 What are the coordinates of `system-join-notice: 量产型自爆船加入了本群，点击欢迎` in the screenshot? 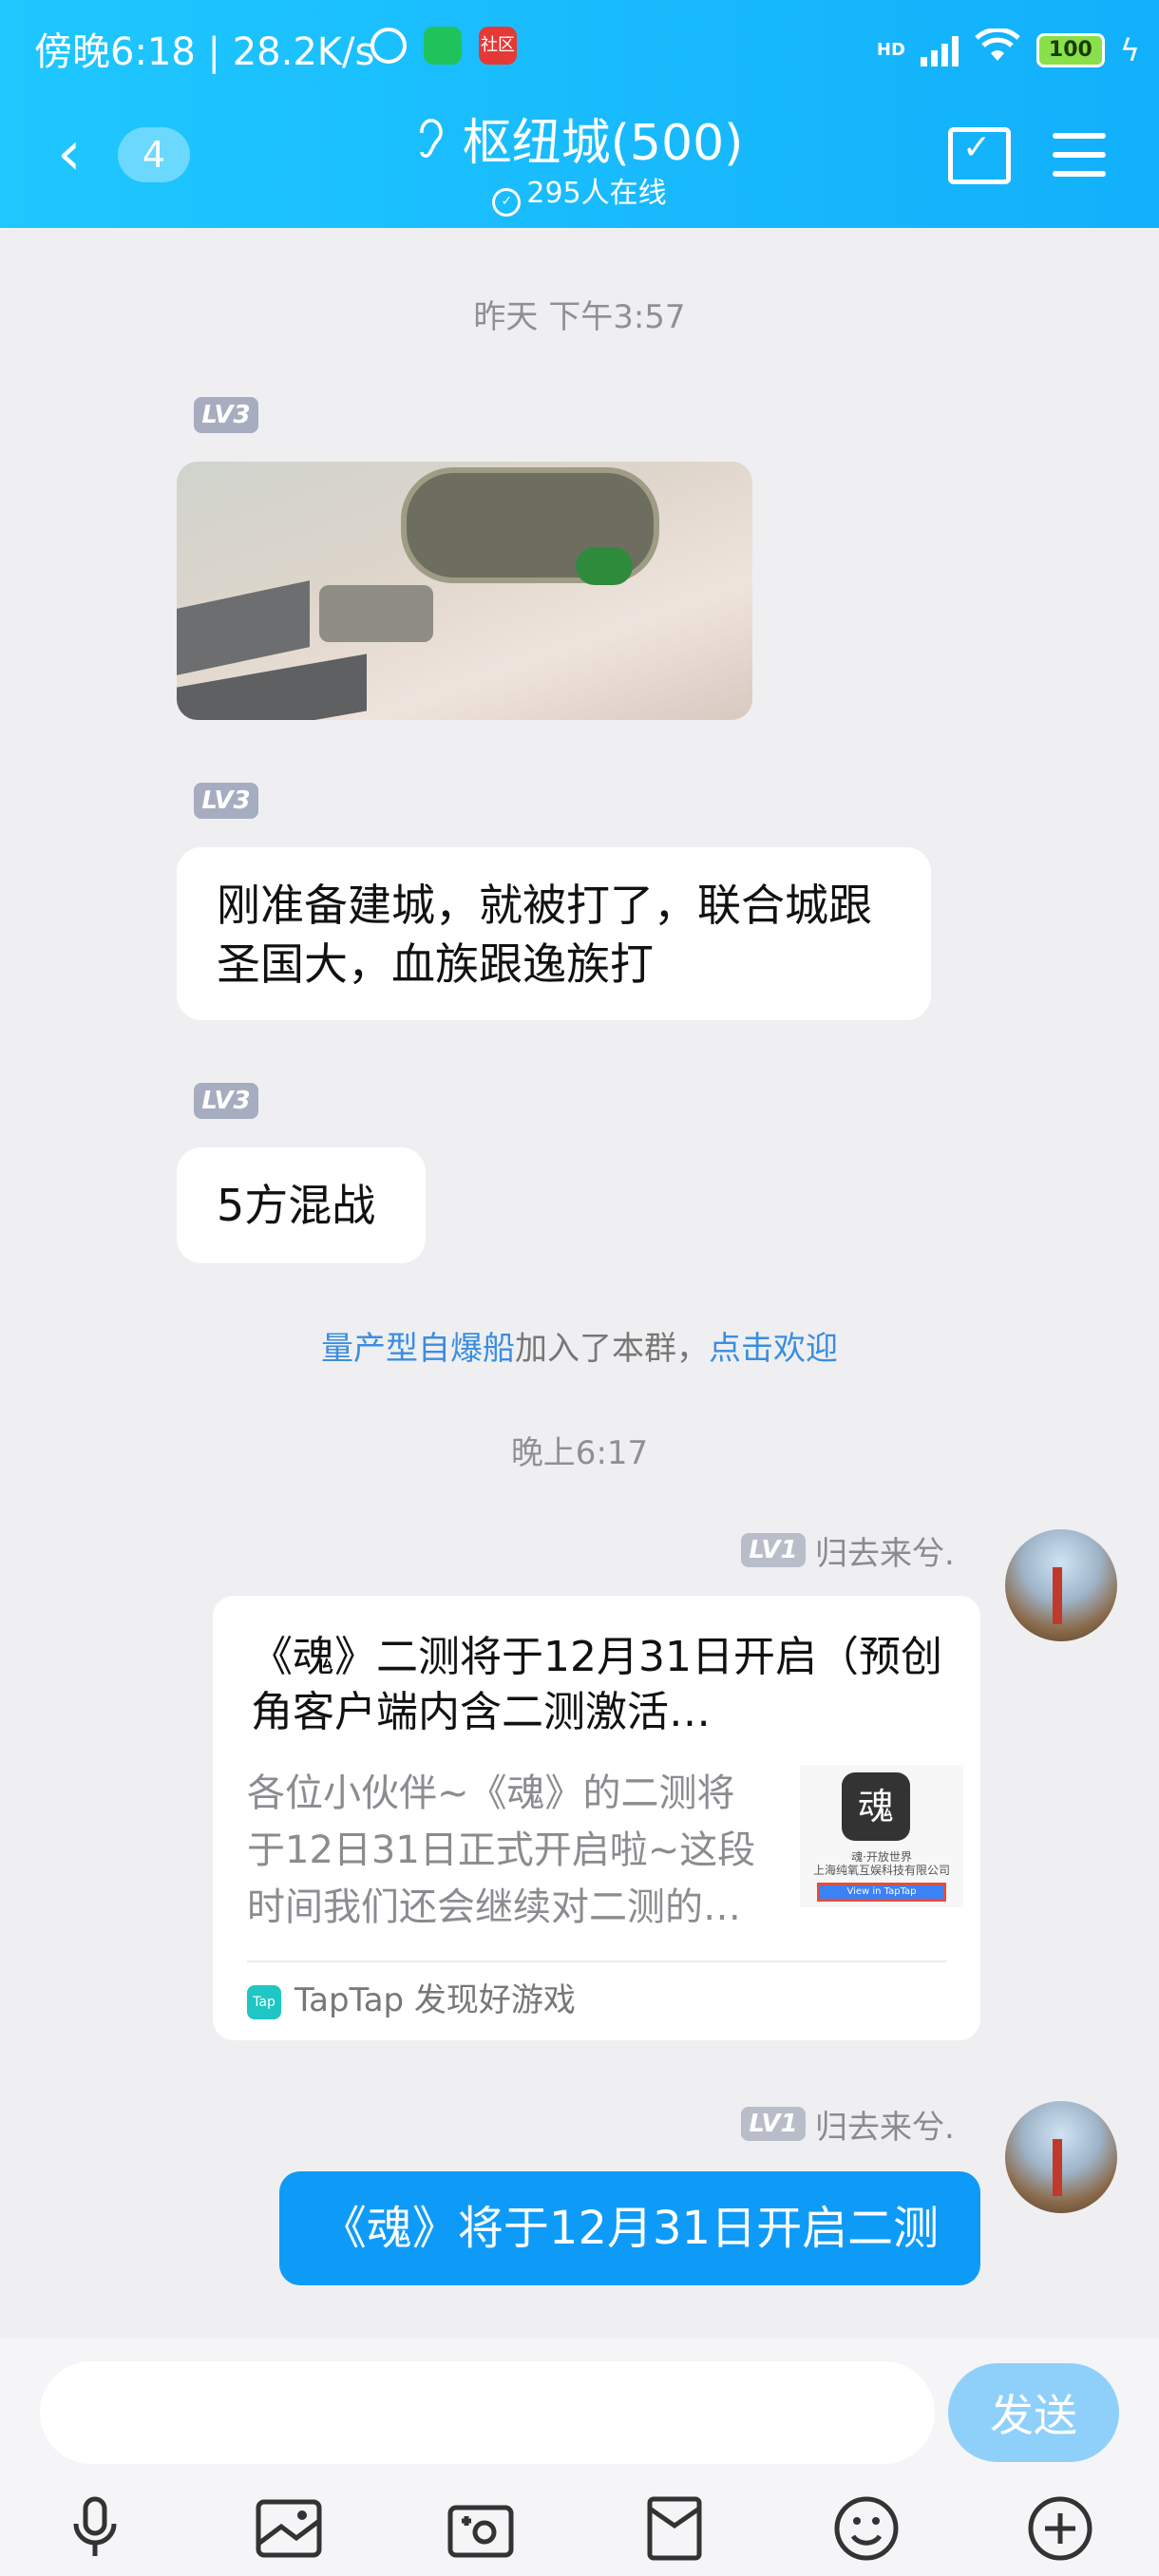 It's located at (579, 1345).